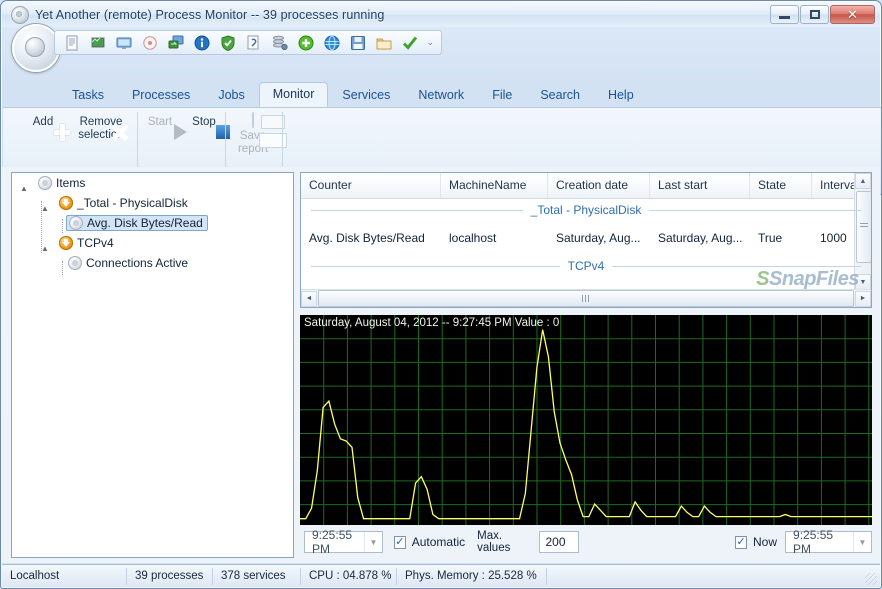  What do you see at coordinates (132, 203) in the screenshot?
I see `tree-item-label: _Total - PhysicalDisk` at bounding box center [132, 203].